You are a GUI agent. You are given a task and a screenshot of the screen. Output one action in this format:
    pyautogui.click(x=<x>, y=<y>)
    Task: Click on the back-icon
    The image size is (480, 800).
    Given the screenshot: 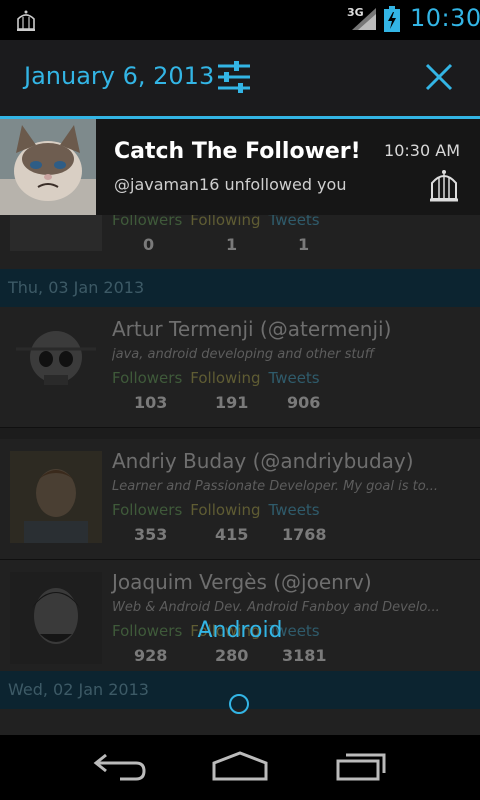 What is the action you would take?
    pyautogui.click(x=120, y=766)
    